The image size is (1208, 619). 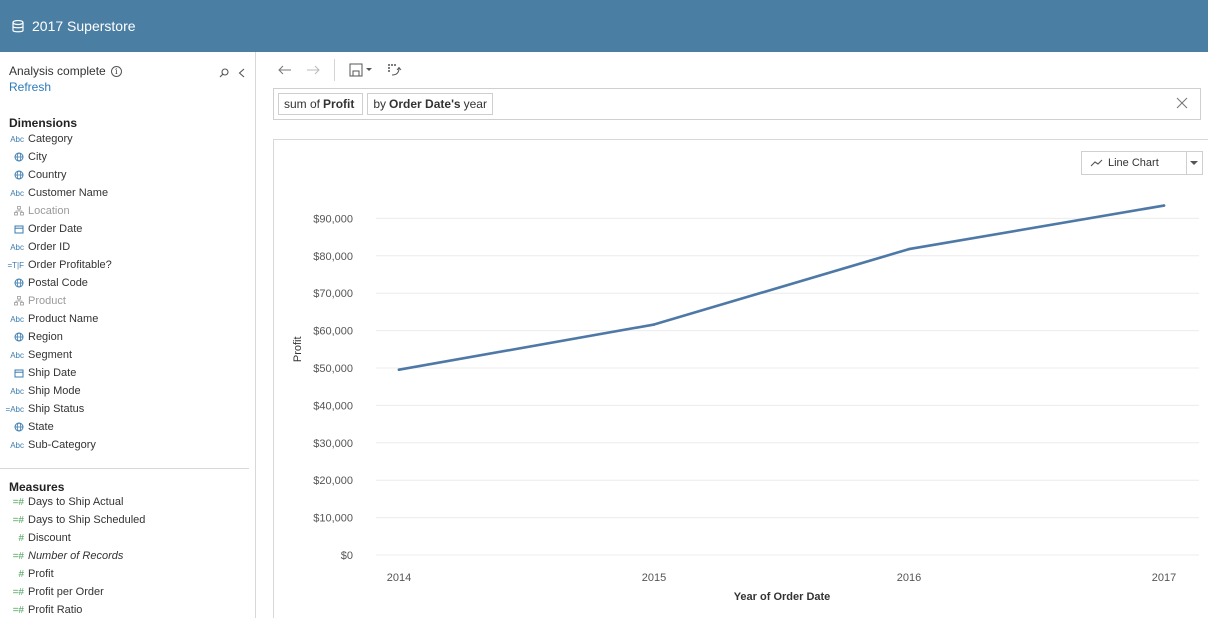 What do you see at coordinates (1194, 163) in the screenshot?
I see `chevron-down-icon` at bounding box center [1194, 163].